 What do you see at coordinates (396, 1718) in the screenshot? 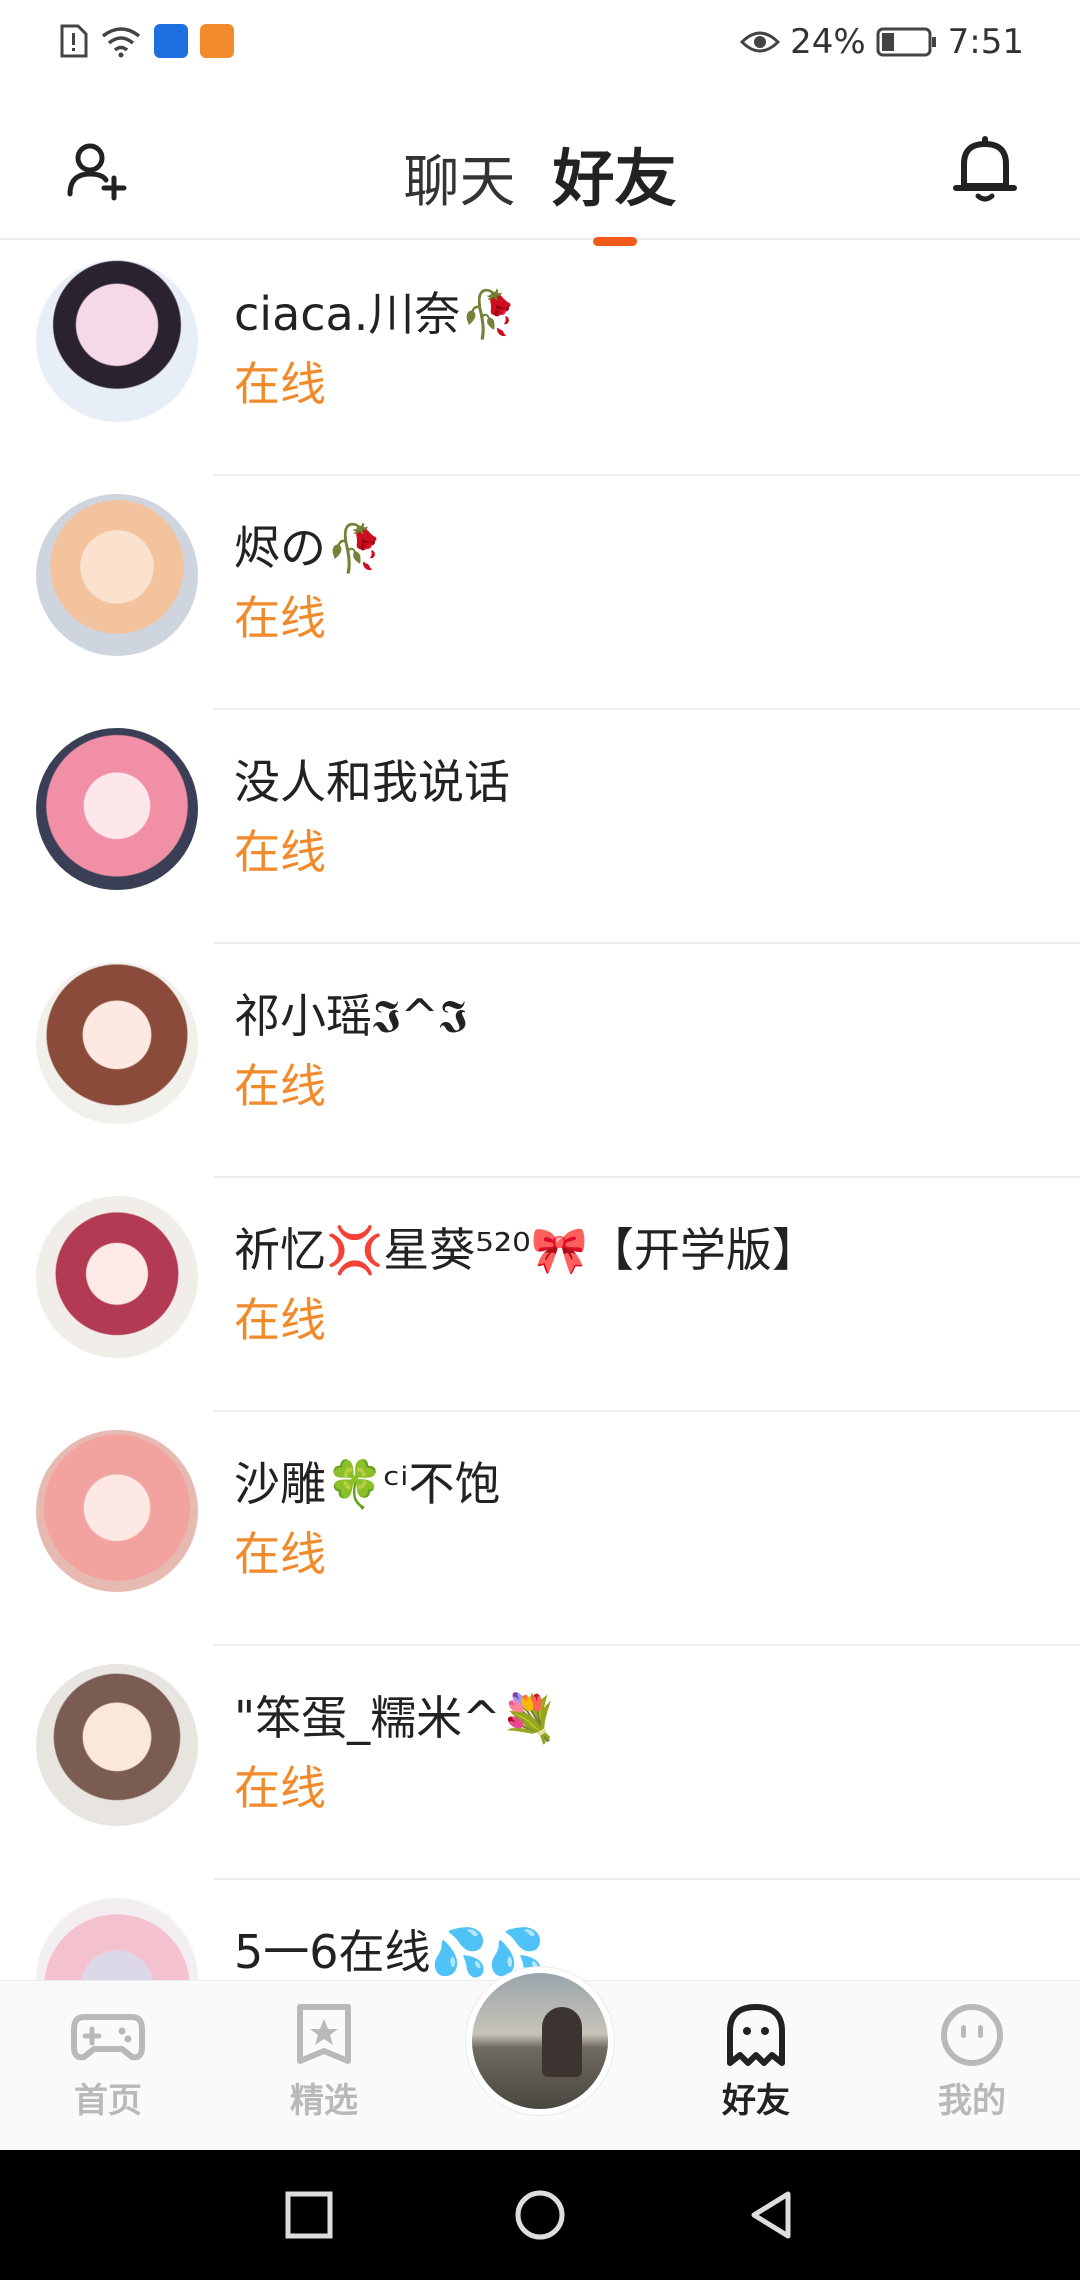
I see `friend-name: "笨蛋_糯米^💐` at bounding box center [396, 1718].